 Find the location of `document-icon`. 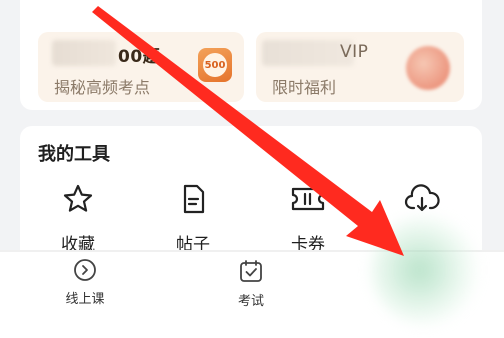

document-icon is located at coordinates (194, 199).